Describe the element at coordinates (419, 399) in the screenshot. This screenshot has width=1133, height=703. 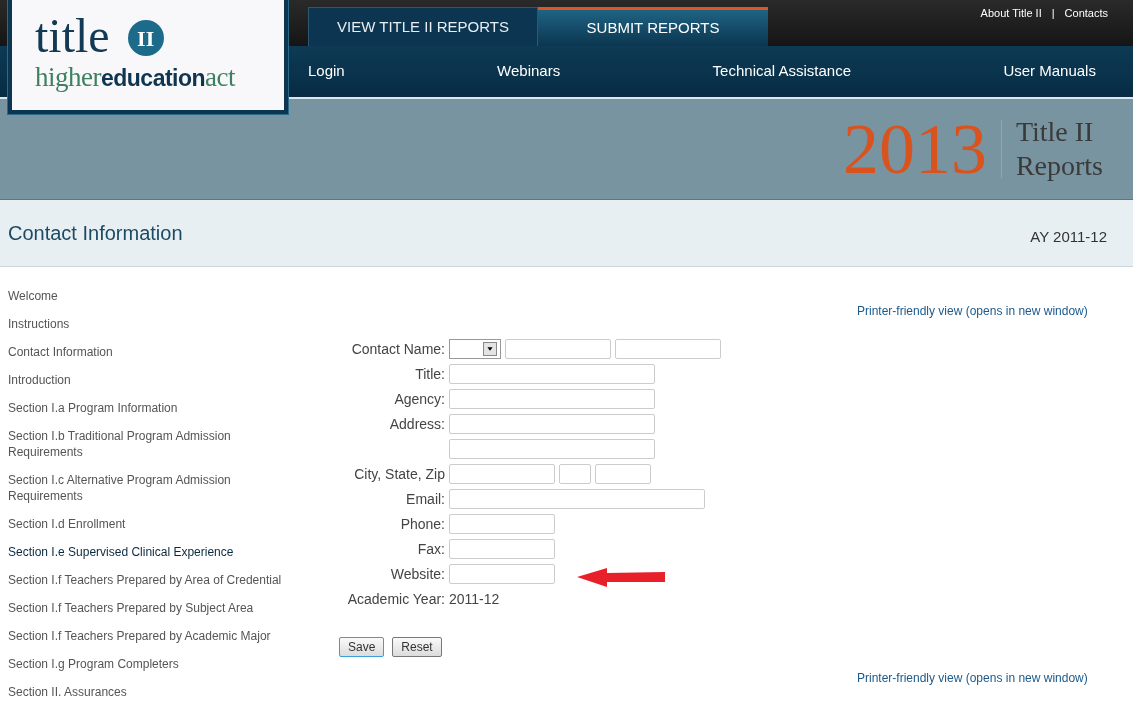
I see `field-label: Agency:` at that location.